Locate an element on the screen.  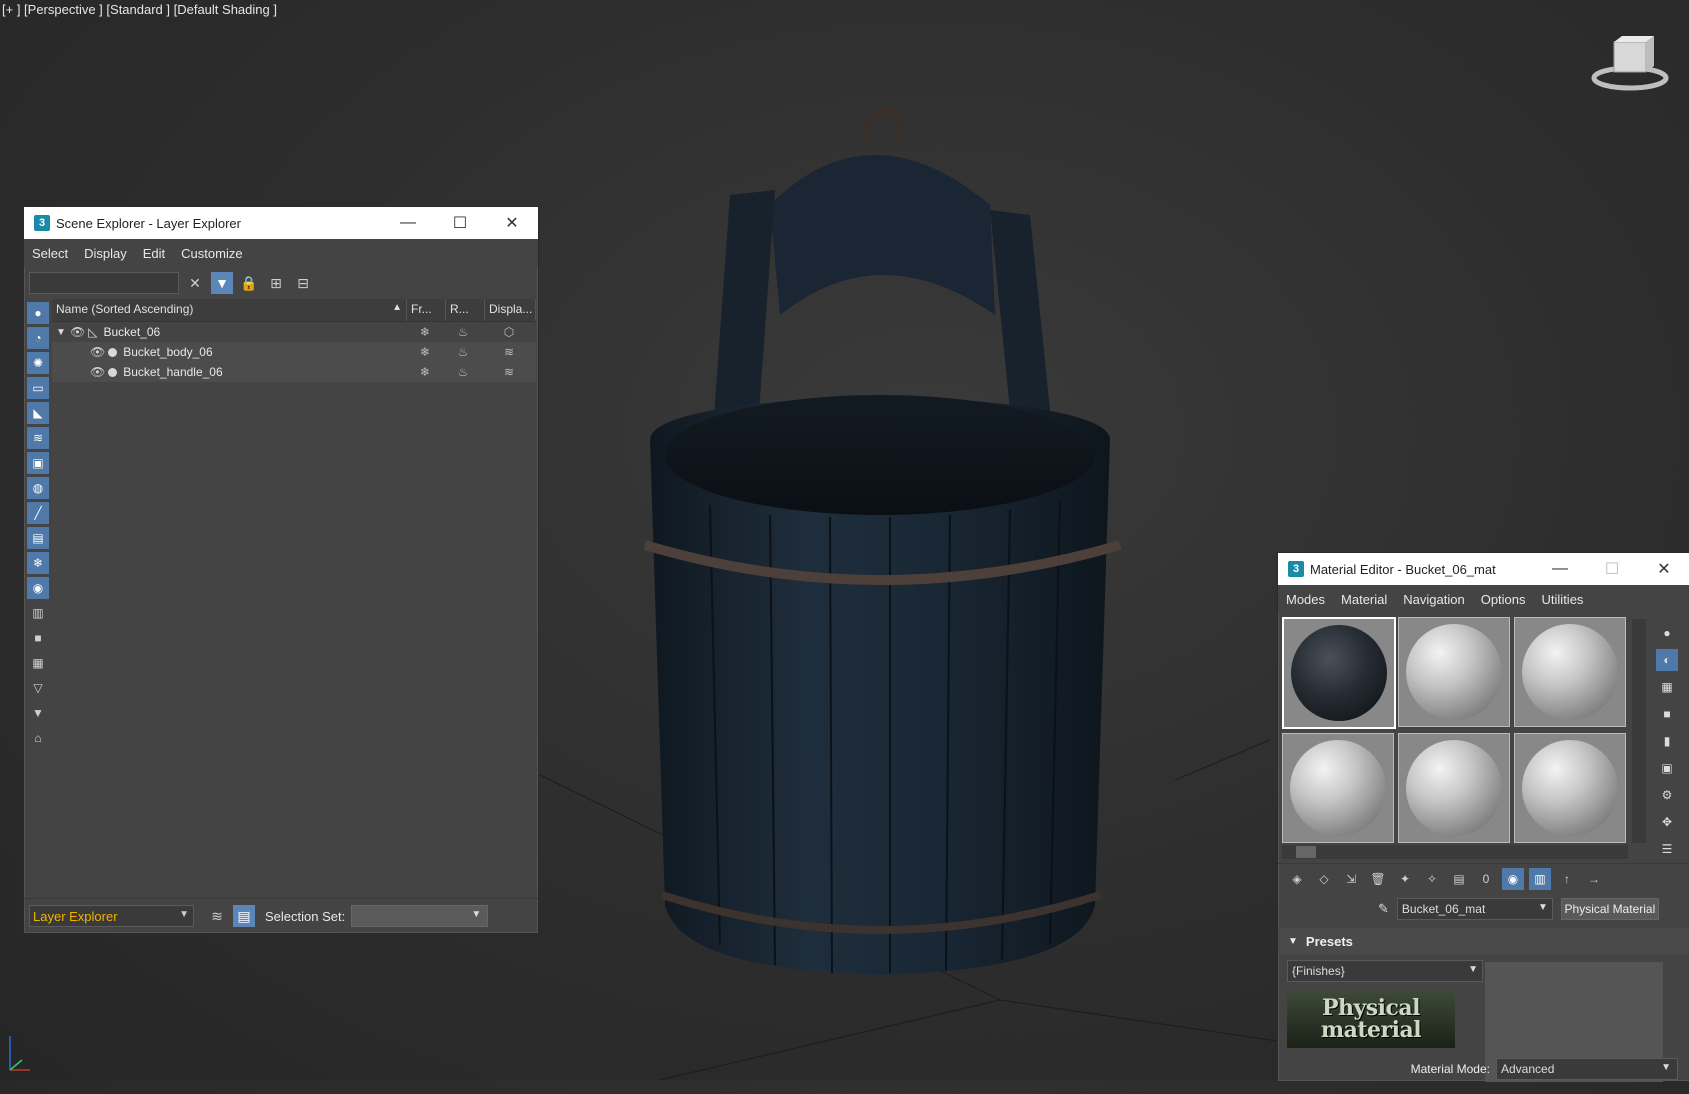
background-checker-icon: ▦ is located at coordinates (1667, 687).